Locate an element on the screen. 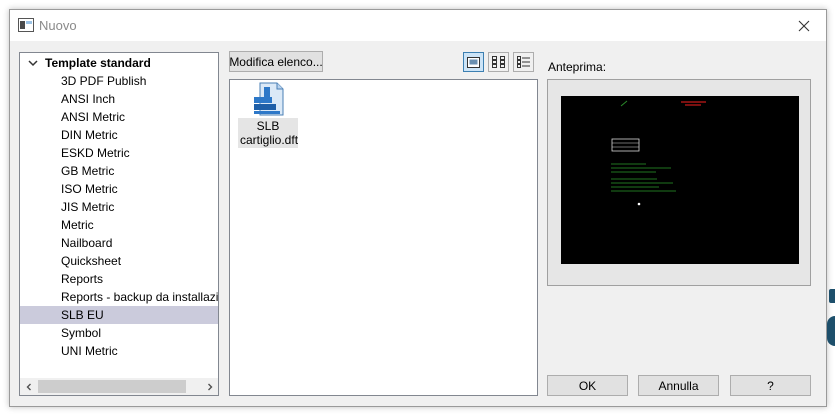 The width and height of the screenshot is (835, 414). tree-item: DIN Metric is located at coordinates (119, 135).